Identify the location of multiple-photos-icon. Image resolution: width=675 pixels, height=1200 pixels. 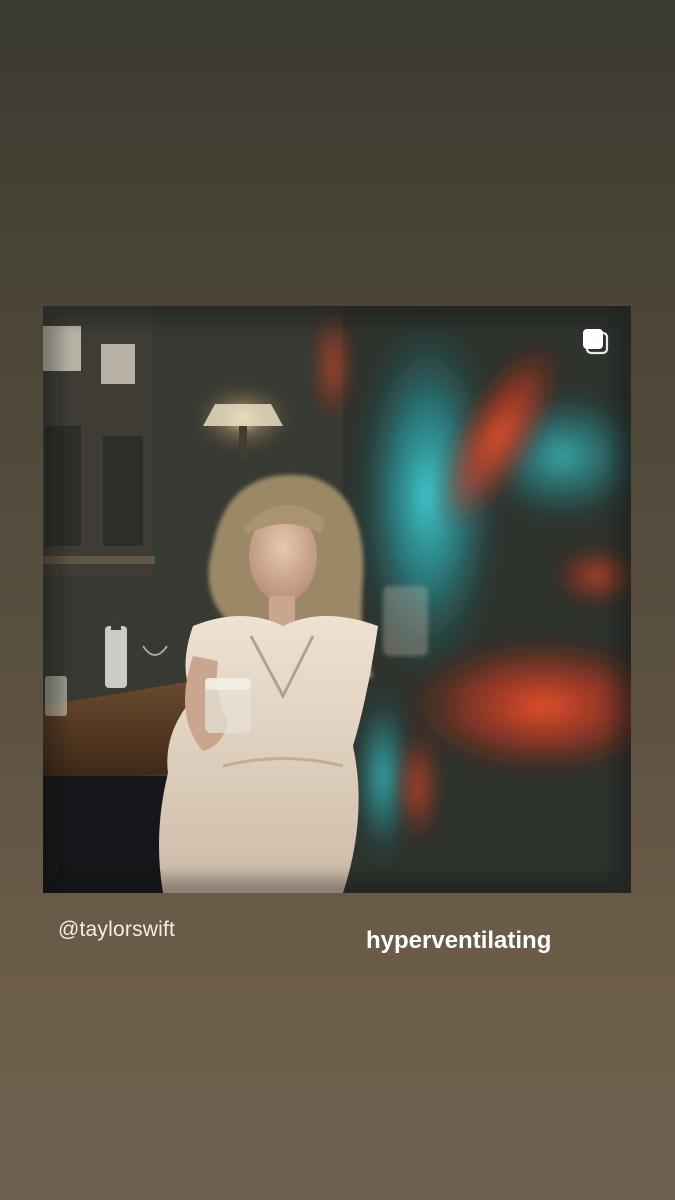
(596, 342).